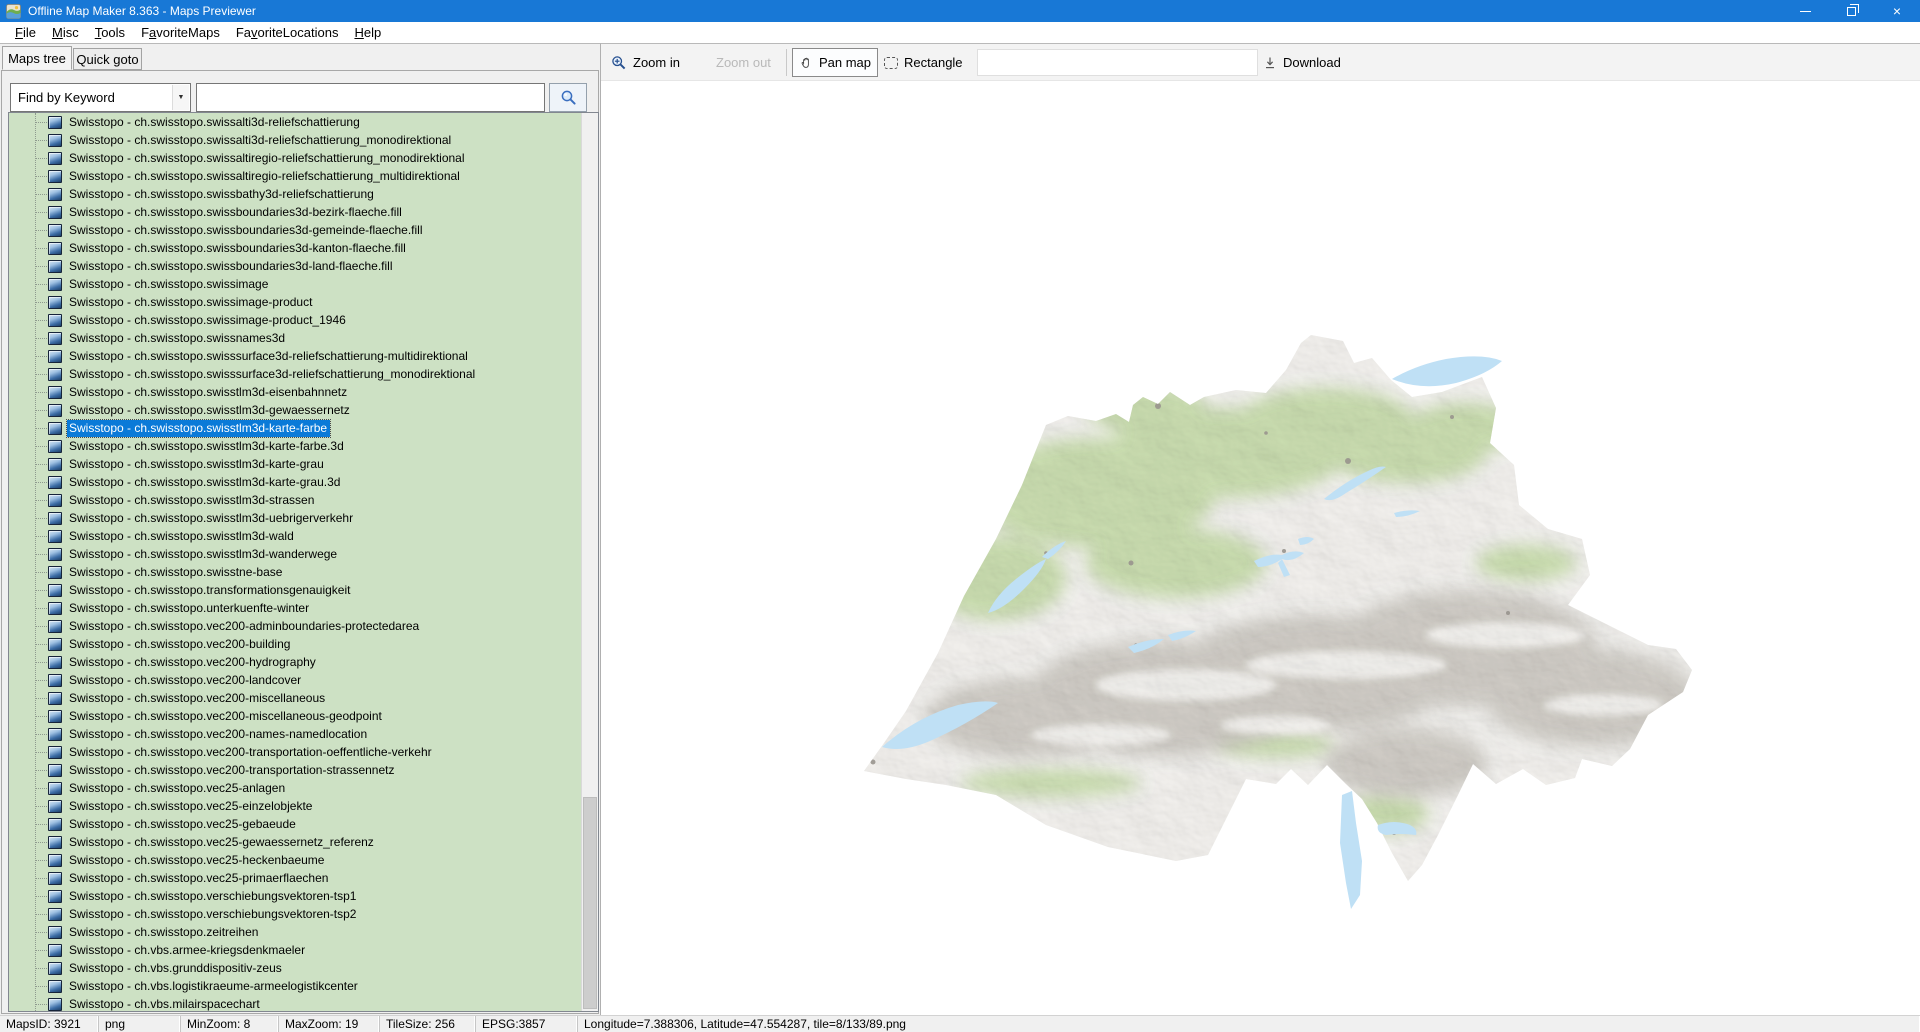  I want to click on zoom-in-icon, so click(619, 62).